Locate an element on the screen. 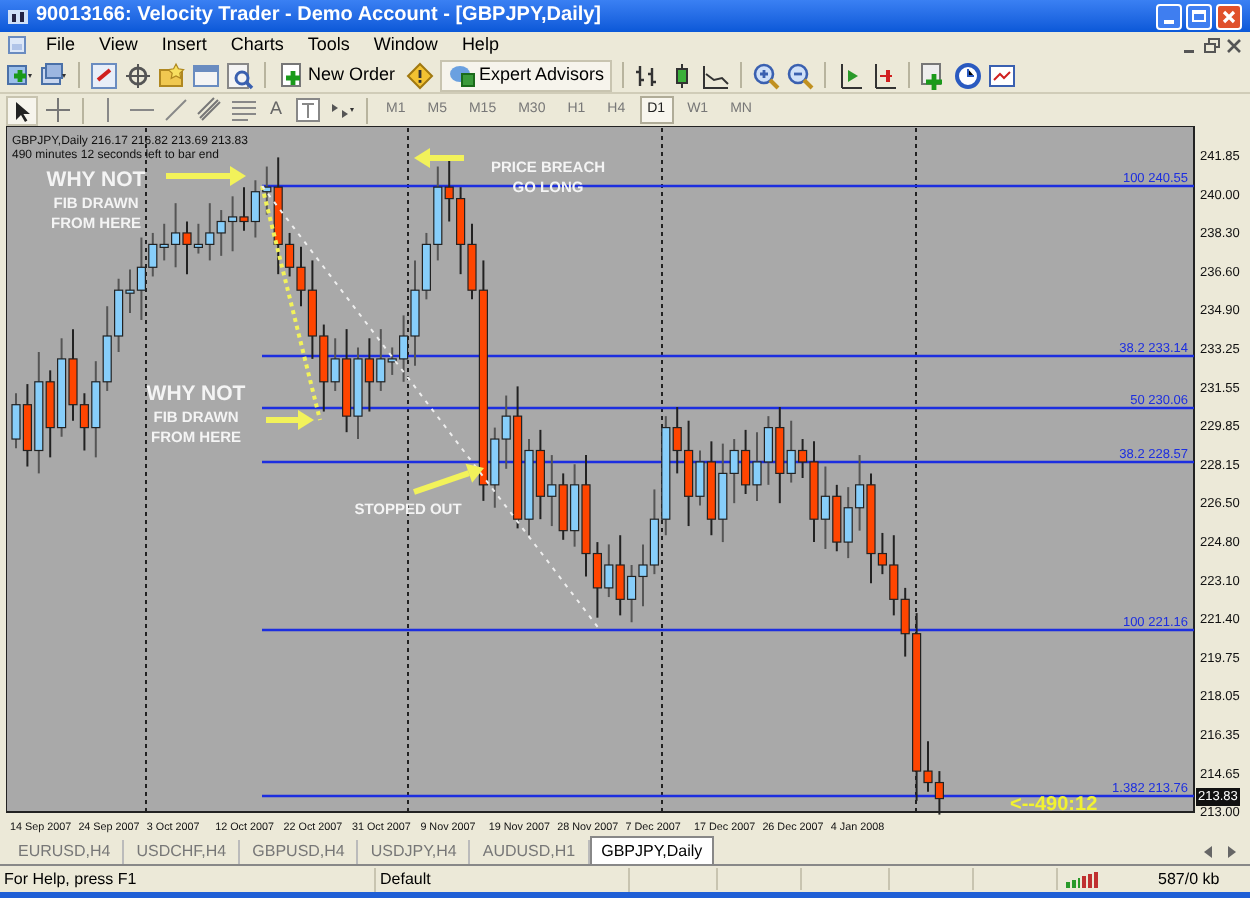  text-tool: A is located at coordinates (276, 110).